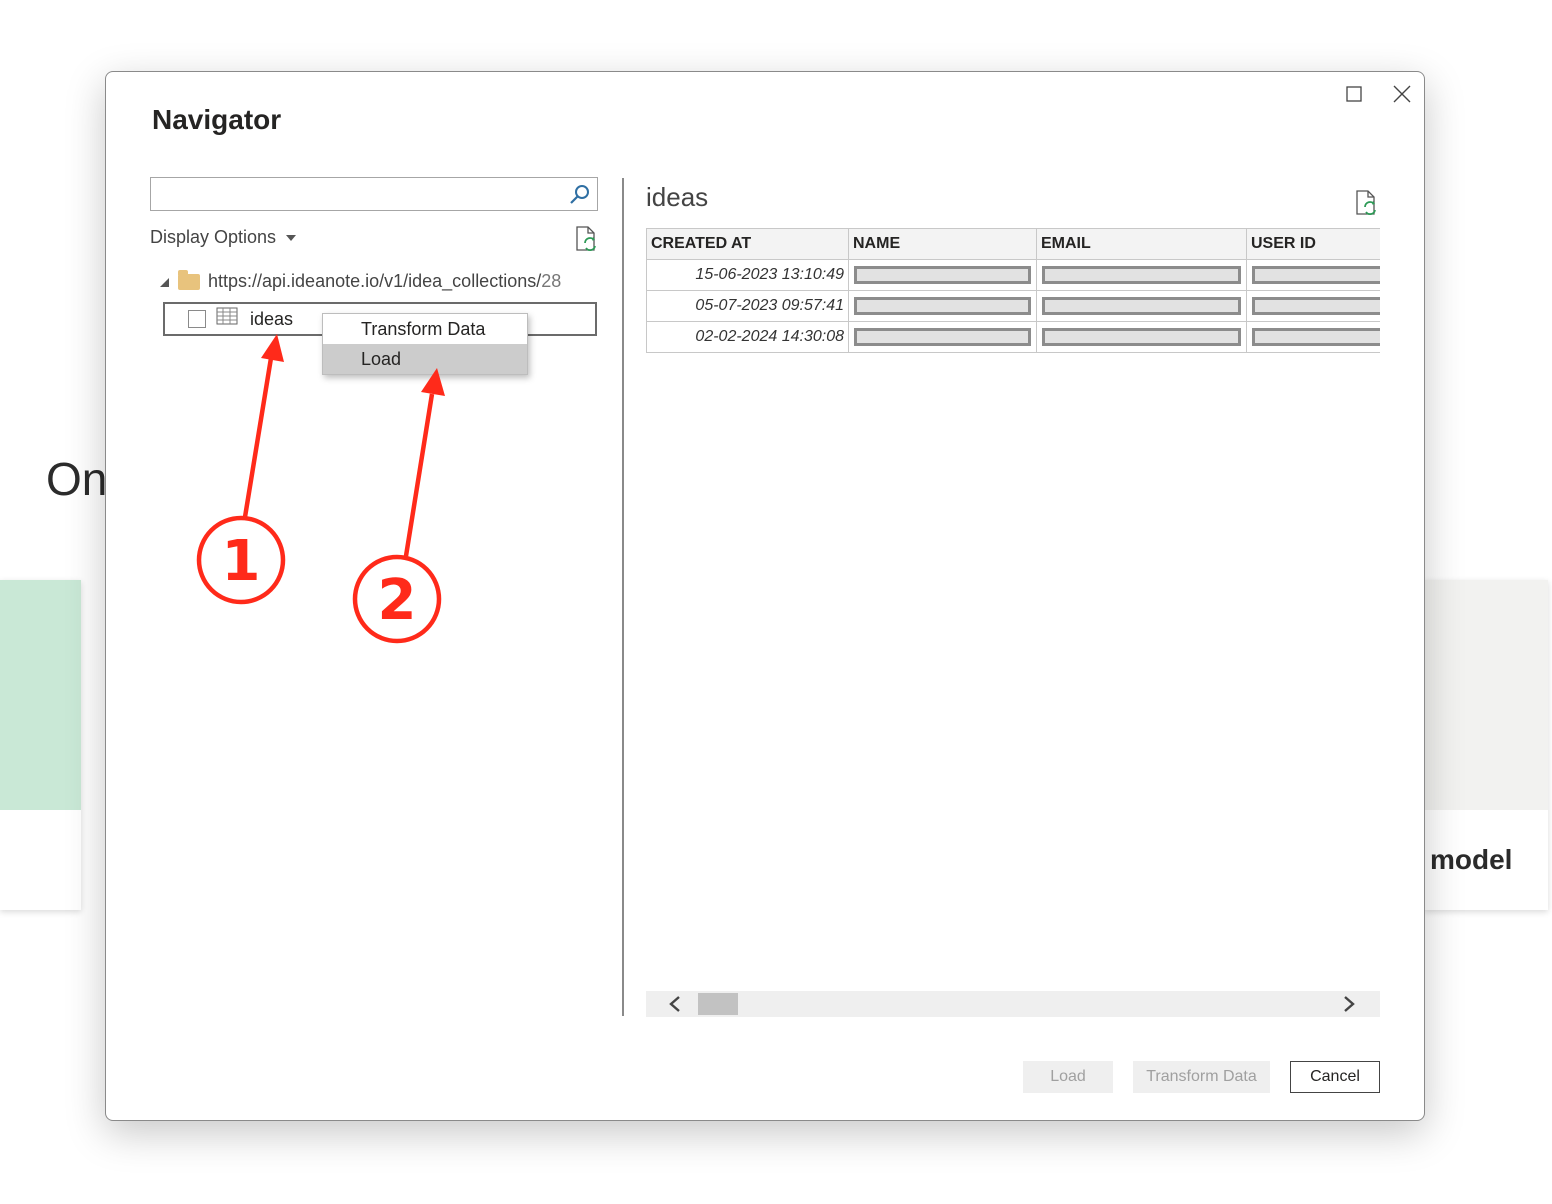 The height and width of the screenshot is (1204, 1552). I want to click on table-row: 02-02-2024 14:30:08, so click(1013, 337).